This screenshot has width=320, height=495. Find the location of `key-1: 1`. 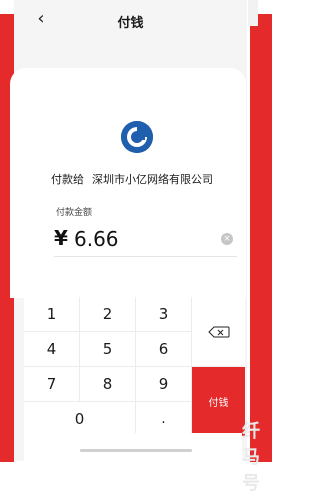

key-1: 1 is located at coordinates (51, 314).